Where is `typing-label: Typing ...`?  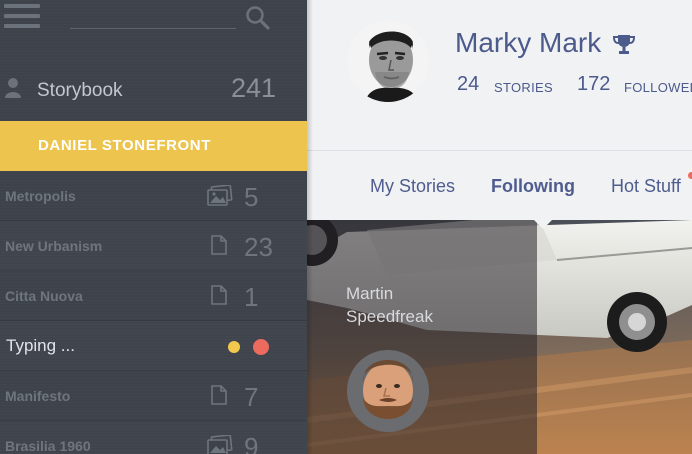
typing-label: Typing ... is located at coordinates (40, 345).